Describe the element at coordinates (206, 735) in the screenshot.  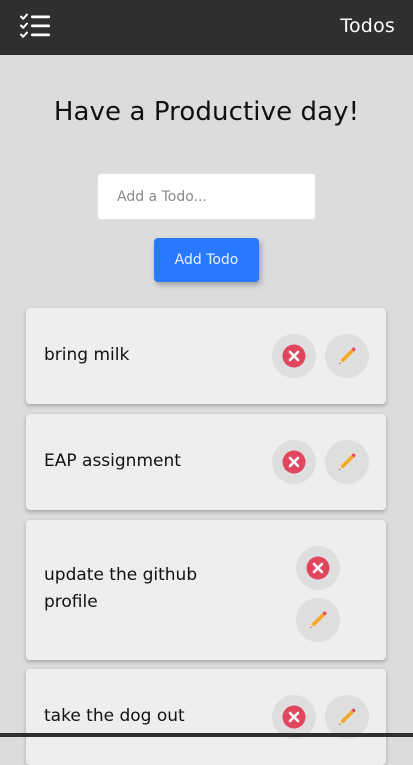
I see `bottom-bar` at that location.